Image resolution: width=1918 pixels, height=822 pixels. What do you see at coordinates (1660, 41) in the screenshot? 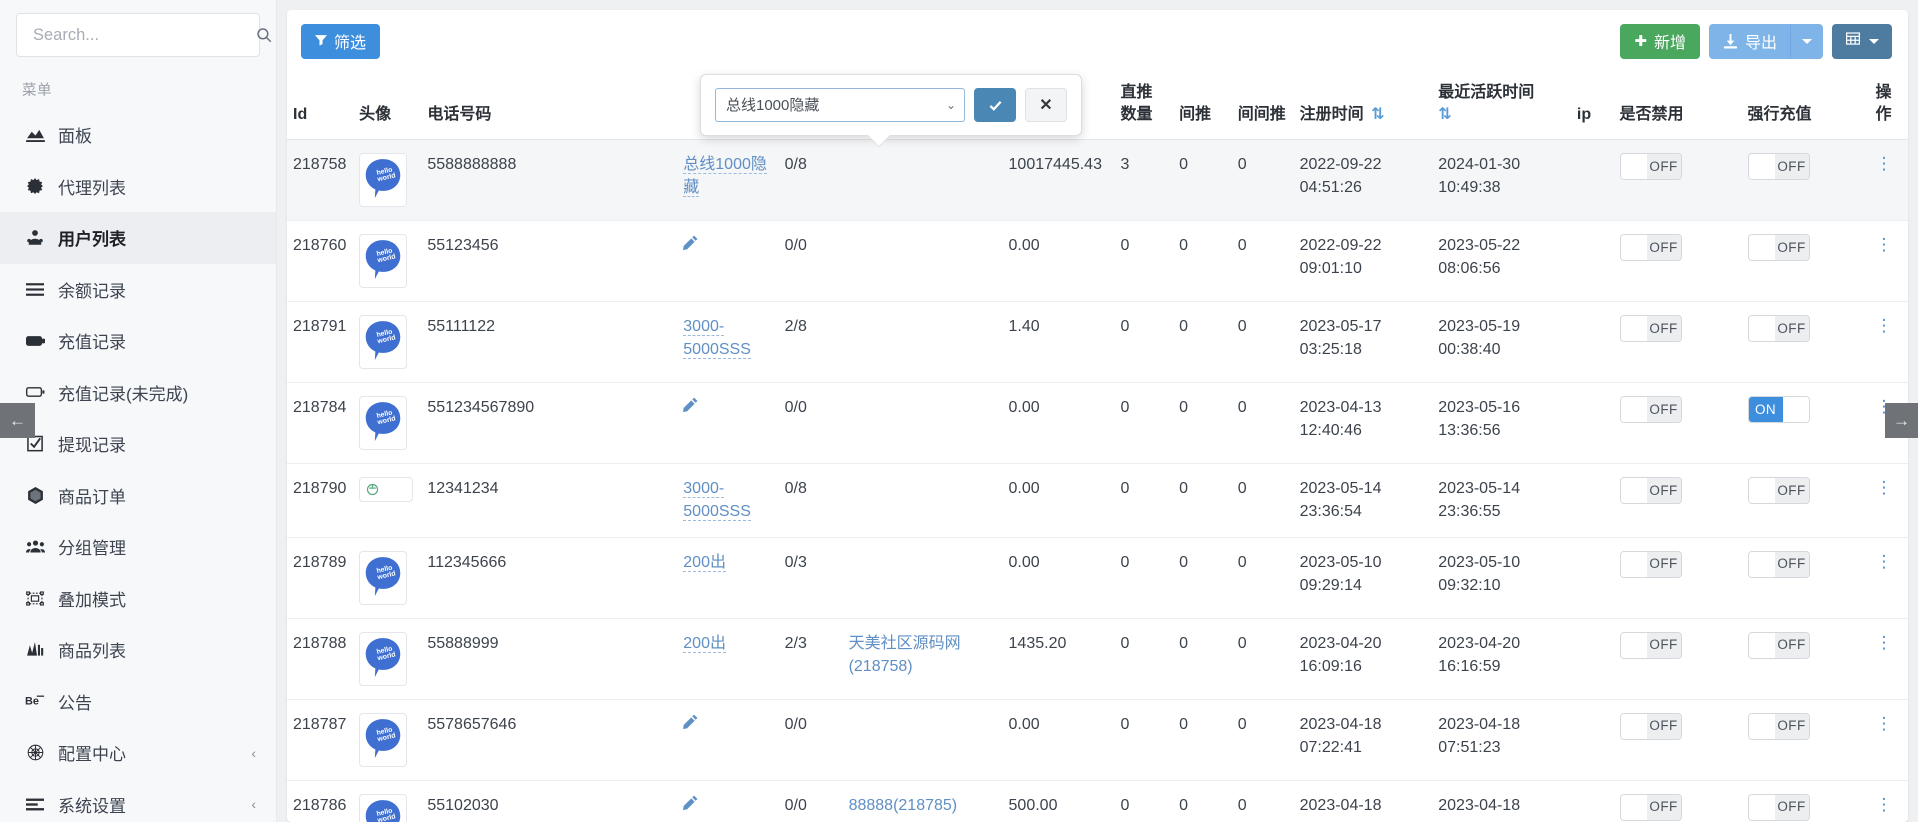
I see `add-new-button: ✚ 新增` at bounding box center [1660, 41].